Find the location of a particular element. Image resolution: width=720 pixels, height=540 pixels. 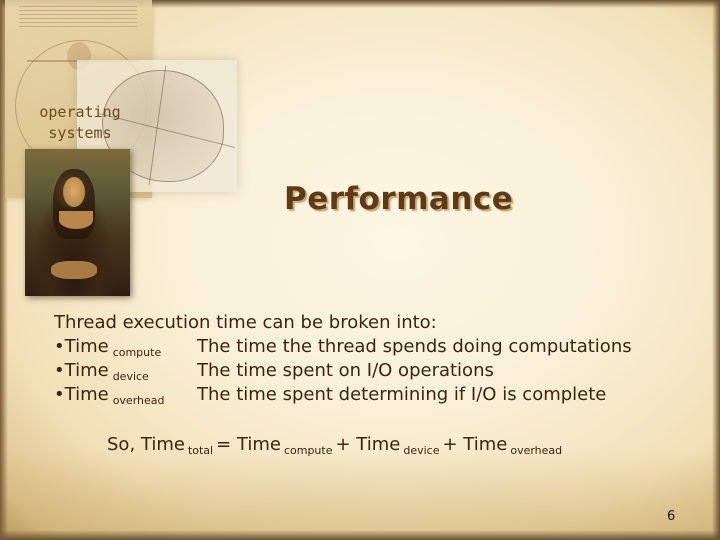

course-label: operating systems is located at coordinates (80, 123).